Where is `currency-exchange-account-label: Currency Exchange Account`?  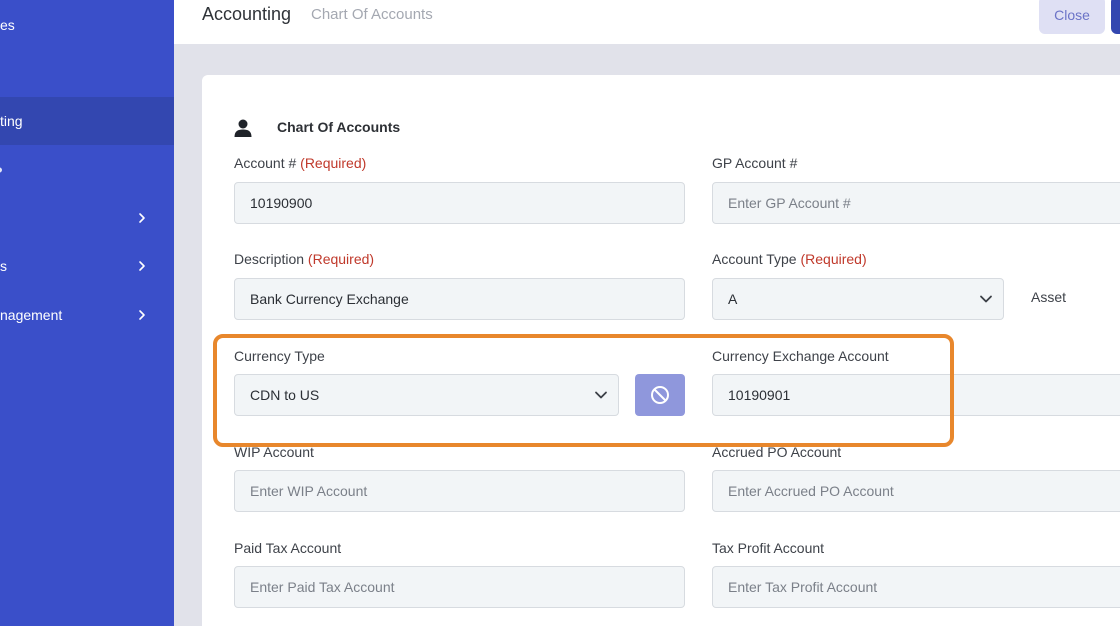 currency-exchange-account-label: Currency Exchange Account is located at coordinates (800, 356).